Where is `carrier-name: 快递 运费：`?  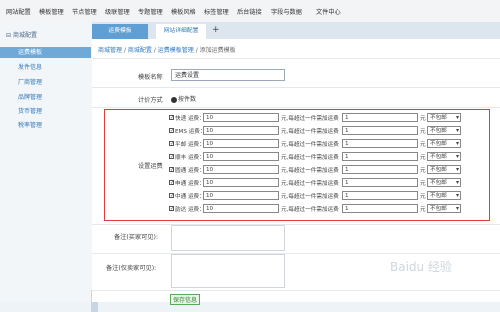 carrier-name: 快递 运费： is located at coordinates (190, 119).